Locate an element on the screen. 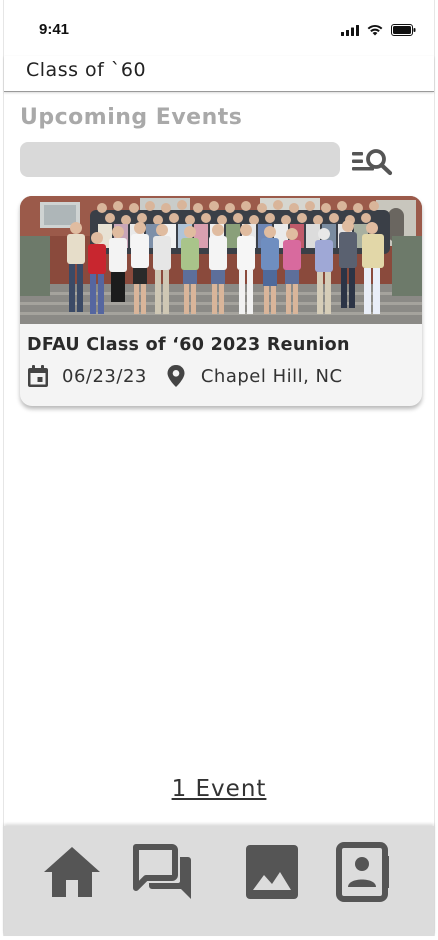  contact-book-icon is located at coordinates (362, 872).